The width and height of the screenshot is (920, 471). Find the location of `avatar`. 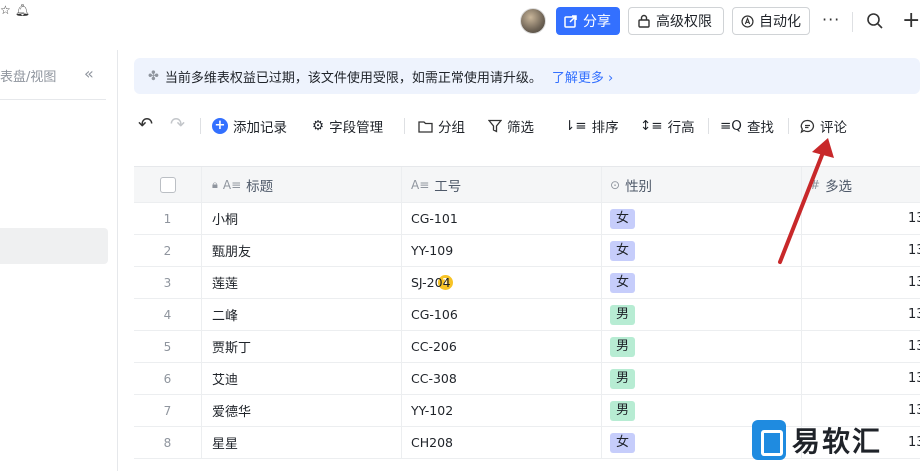

avatar is located at coordinates (533, 21).